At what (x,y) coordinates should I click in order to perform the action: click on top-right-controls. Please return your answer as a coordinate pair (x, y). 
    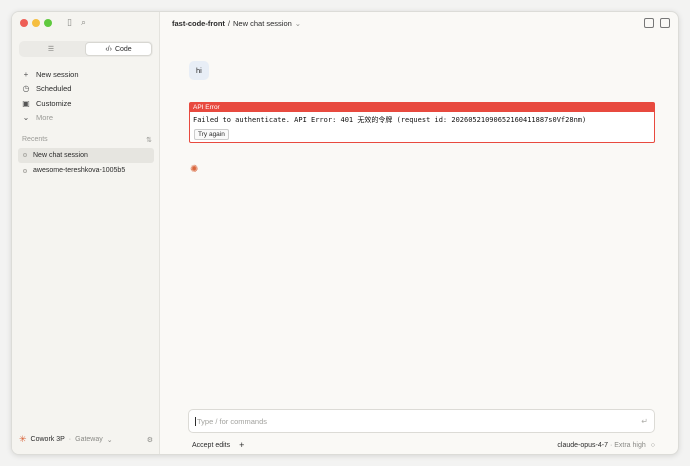
    Looking at the image, I should click on (657, 23).